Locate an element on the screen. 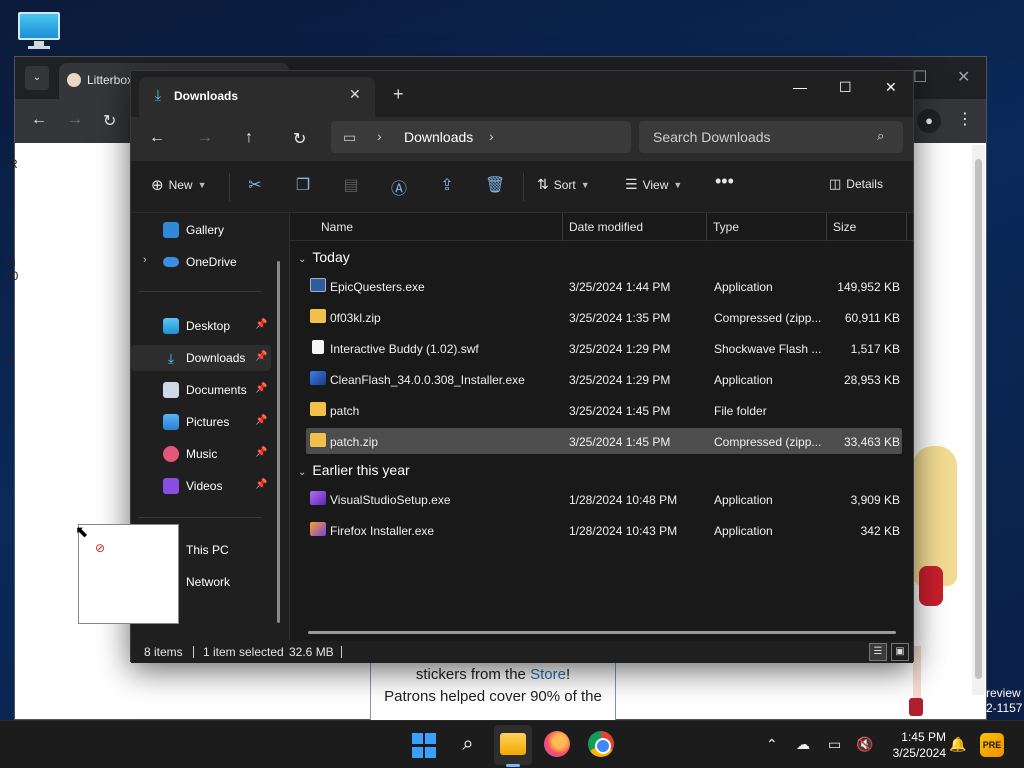  column-header-date: Date modified is located at coordinates (606, 227).